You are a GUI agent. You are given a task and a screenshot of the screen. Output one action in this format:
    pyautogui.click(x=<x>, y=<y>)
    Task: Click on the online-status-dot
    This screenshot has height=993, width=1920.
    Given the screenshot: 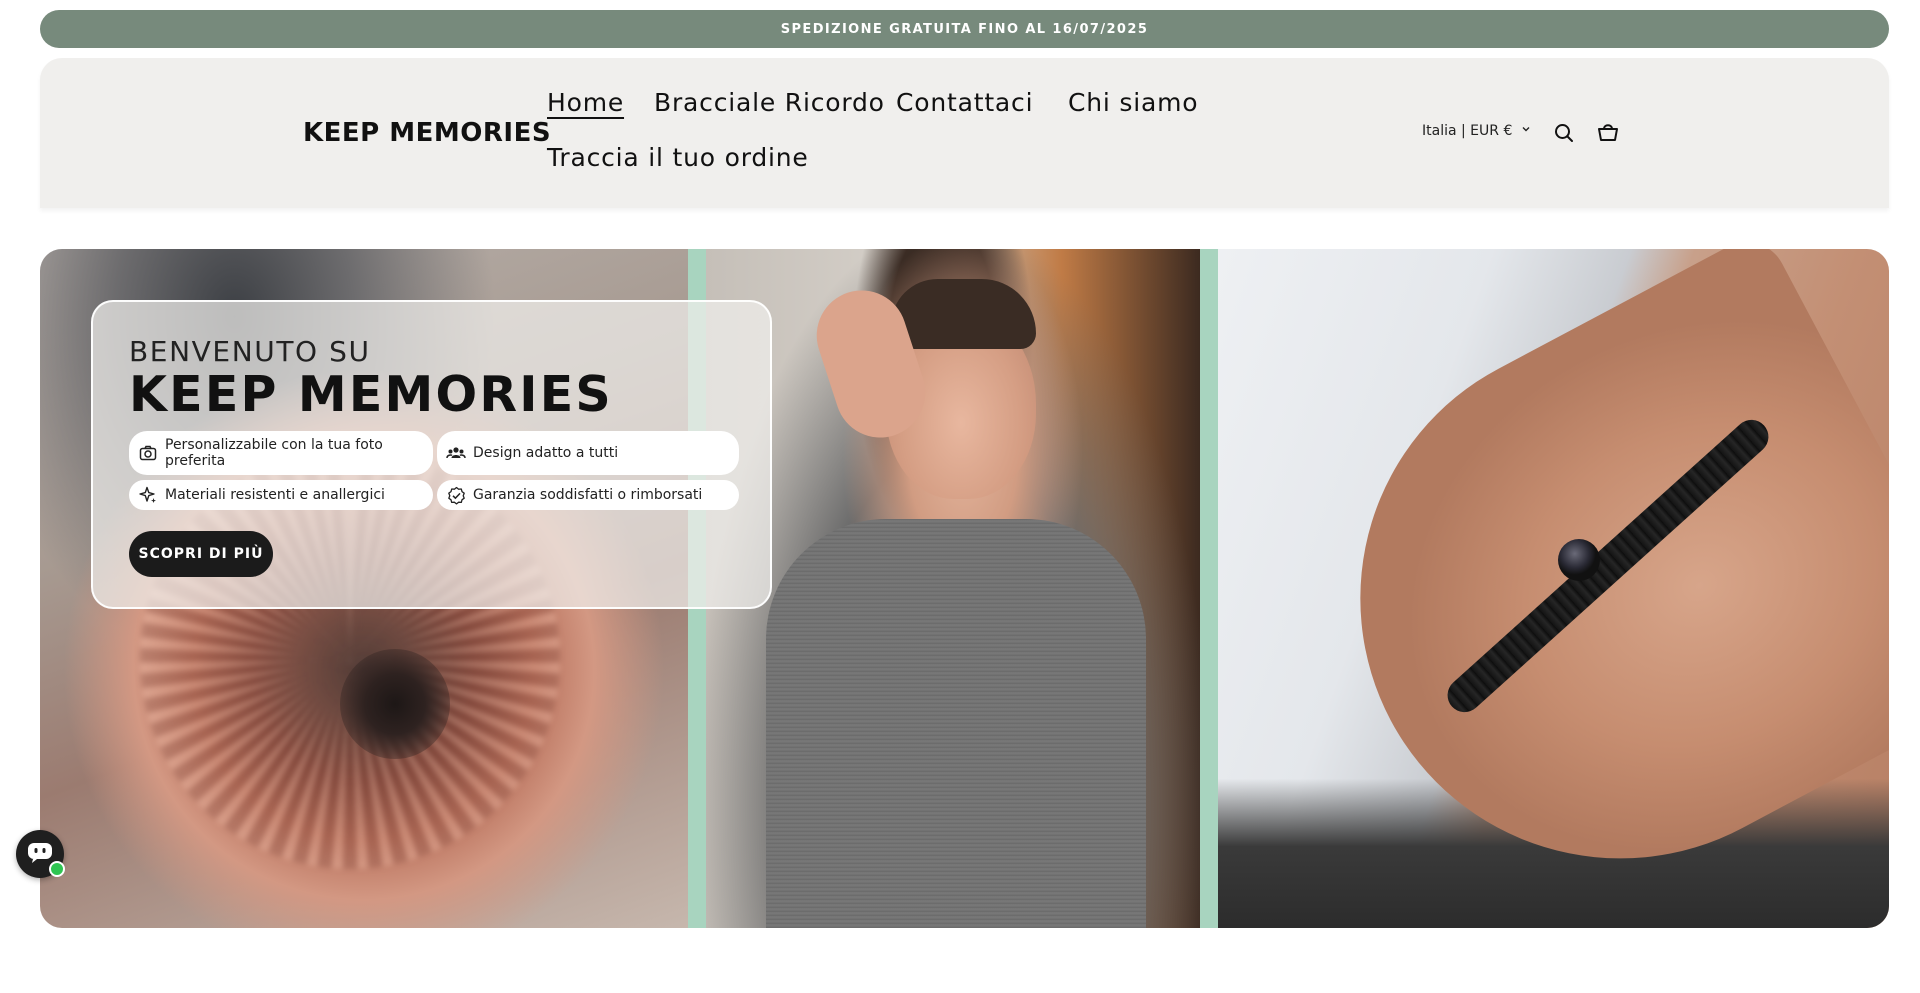 What is the action you would take?
    pyautogui.click(x=57, y=869)
    